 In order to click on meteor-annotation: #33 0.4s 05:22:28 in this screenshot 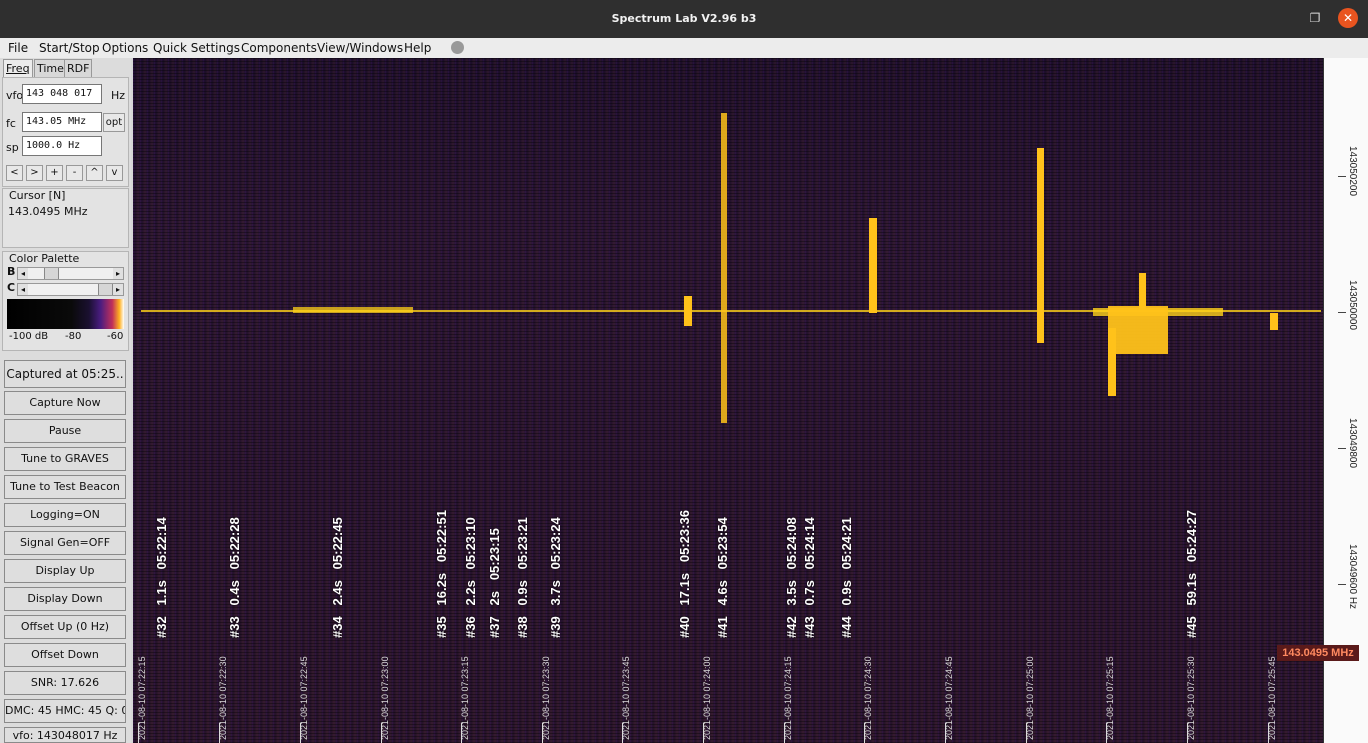, I will do `click(234, 577)`.